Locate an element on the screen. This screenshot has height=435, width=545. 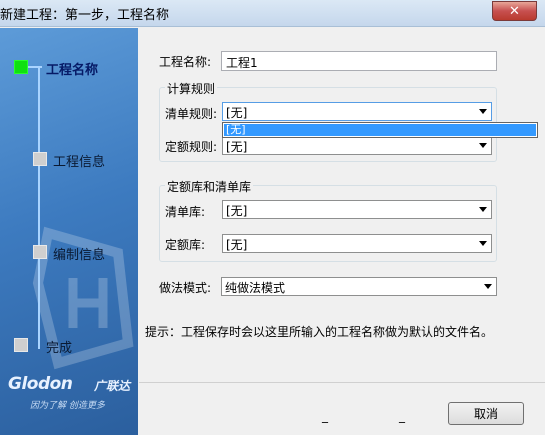
list-rule-select: [无] is located at coordinates (357, 111).